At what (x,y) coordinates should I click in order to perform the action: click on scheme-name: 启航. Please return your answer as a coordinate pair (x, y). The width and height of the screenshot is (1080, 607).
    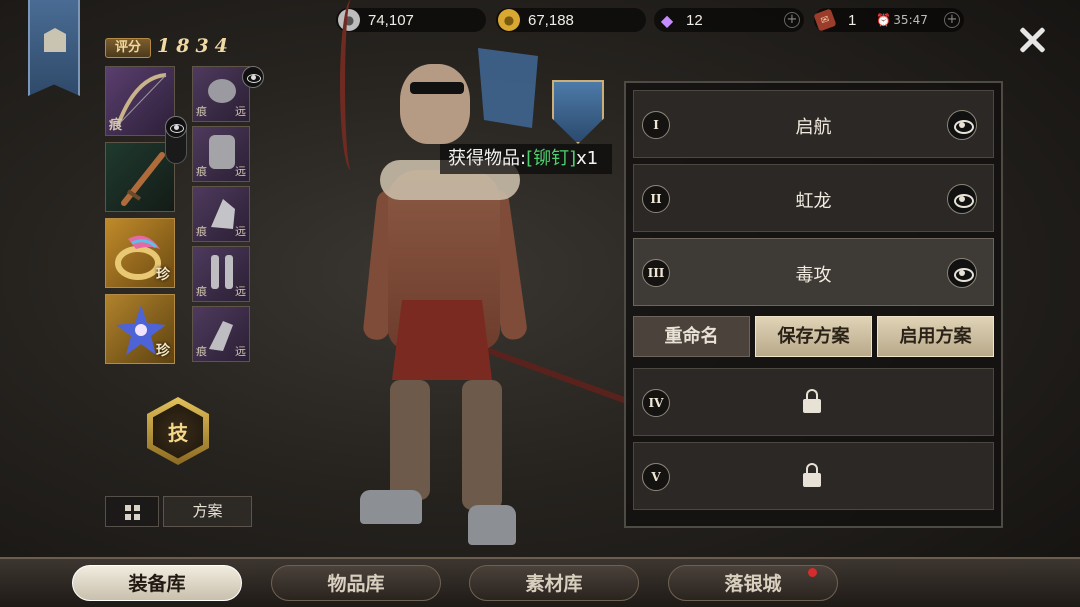
    Looking at the image, I should click on (813, 127).